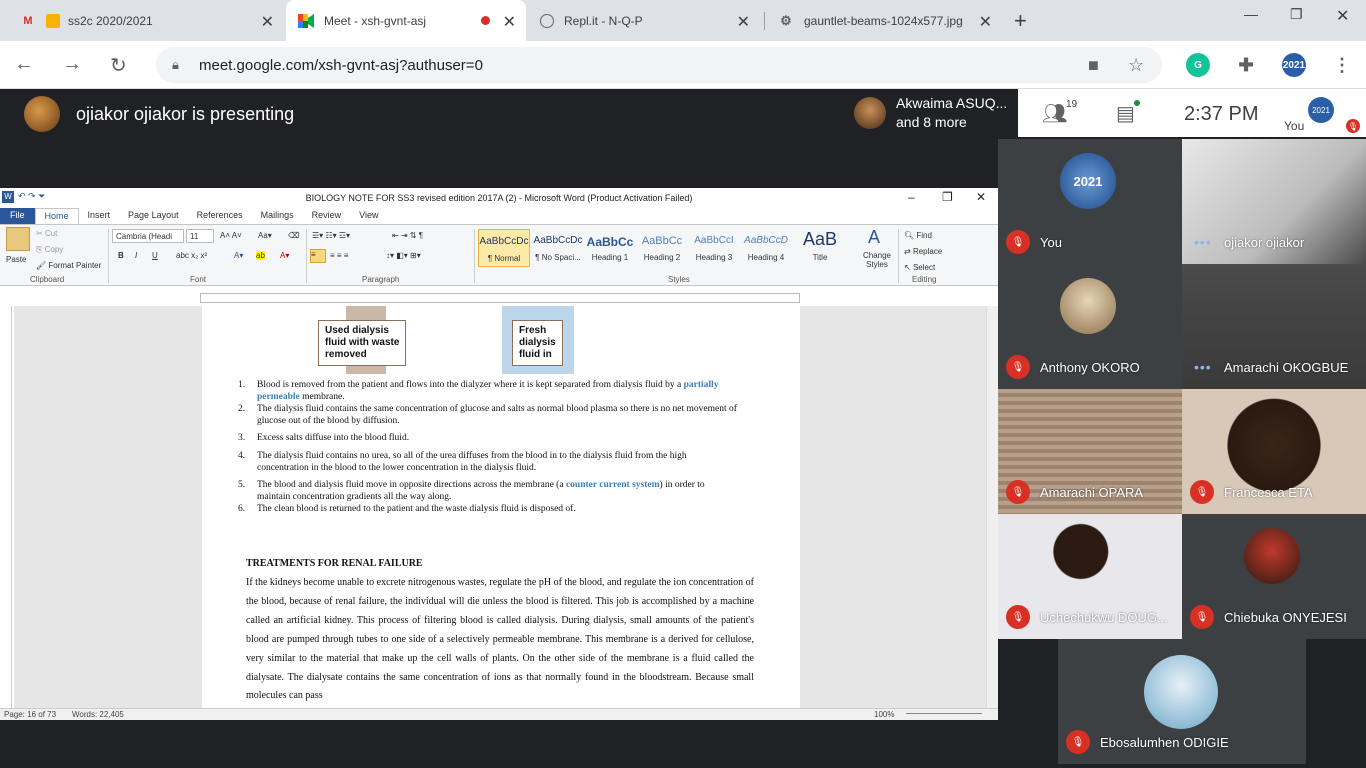 The width and height of the screenshot is (1366, 768). What do you see at coordinates (56, 216) in the screenshot?
I see `tab-home: Home` at bounding box center [56, 216].